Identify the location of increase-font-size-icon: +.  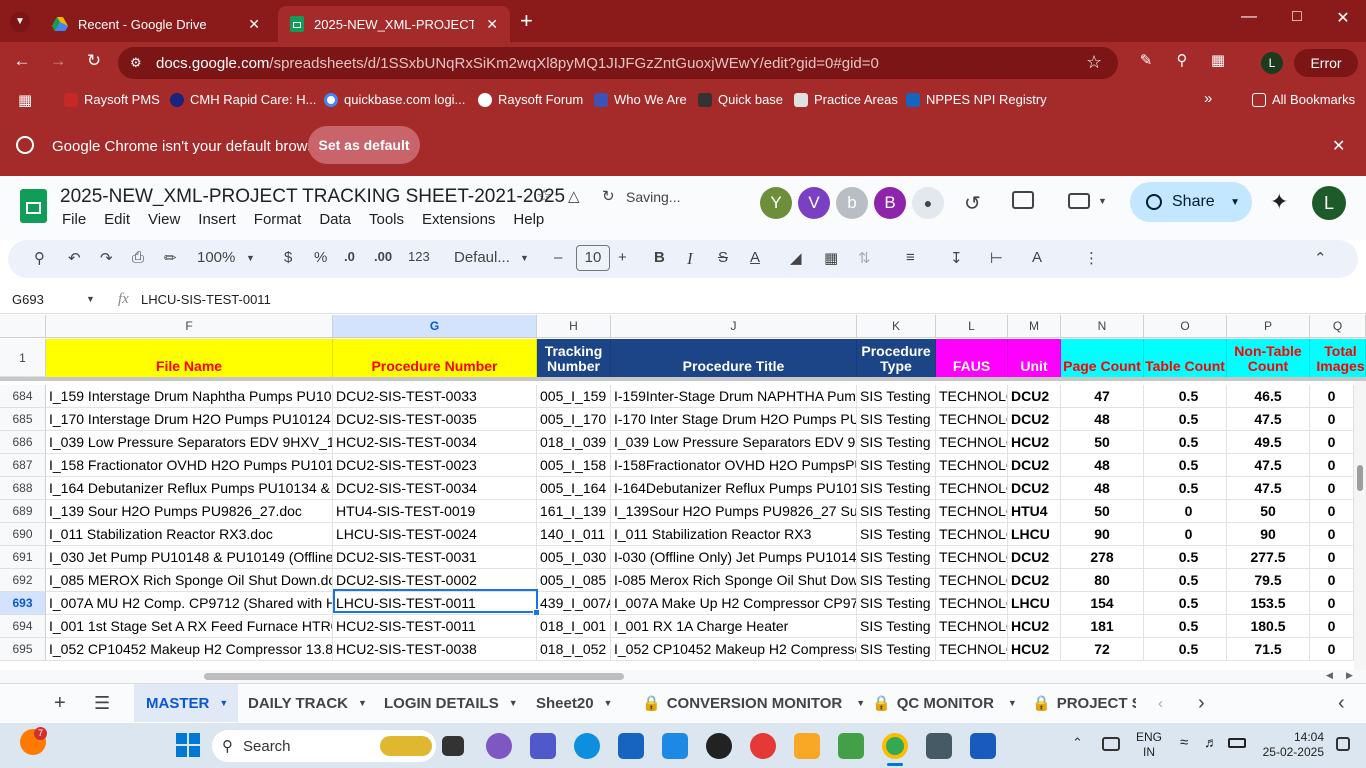
(622, 257).